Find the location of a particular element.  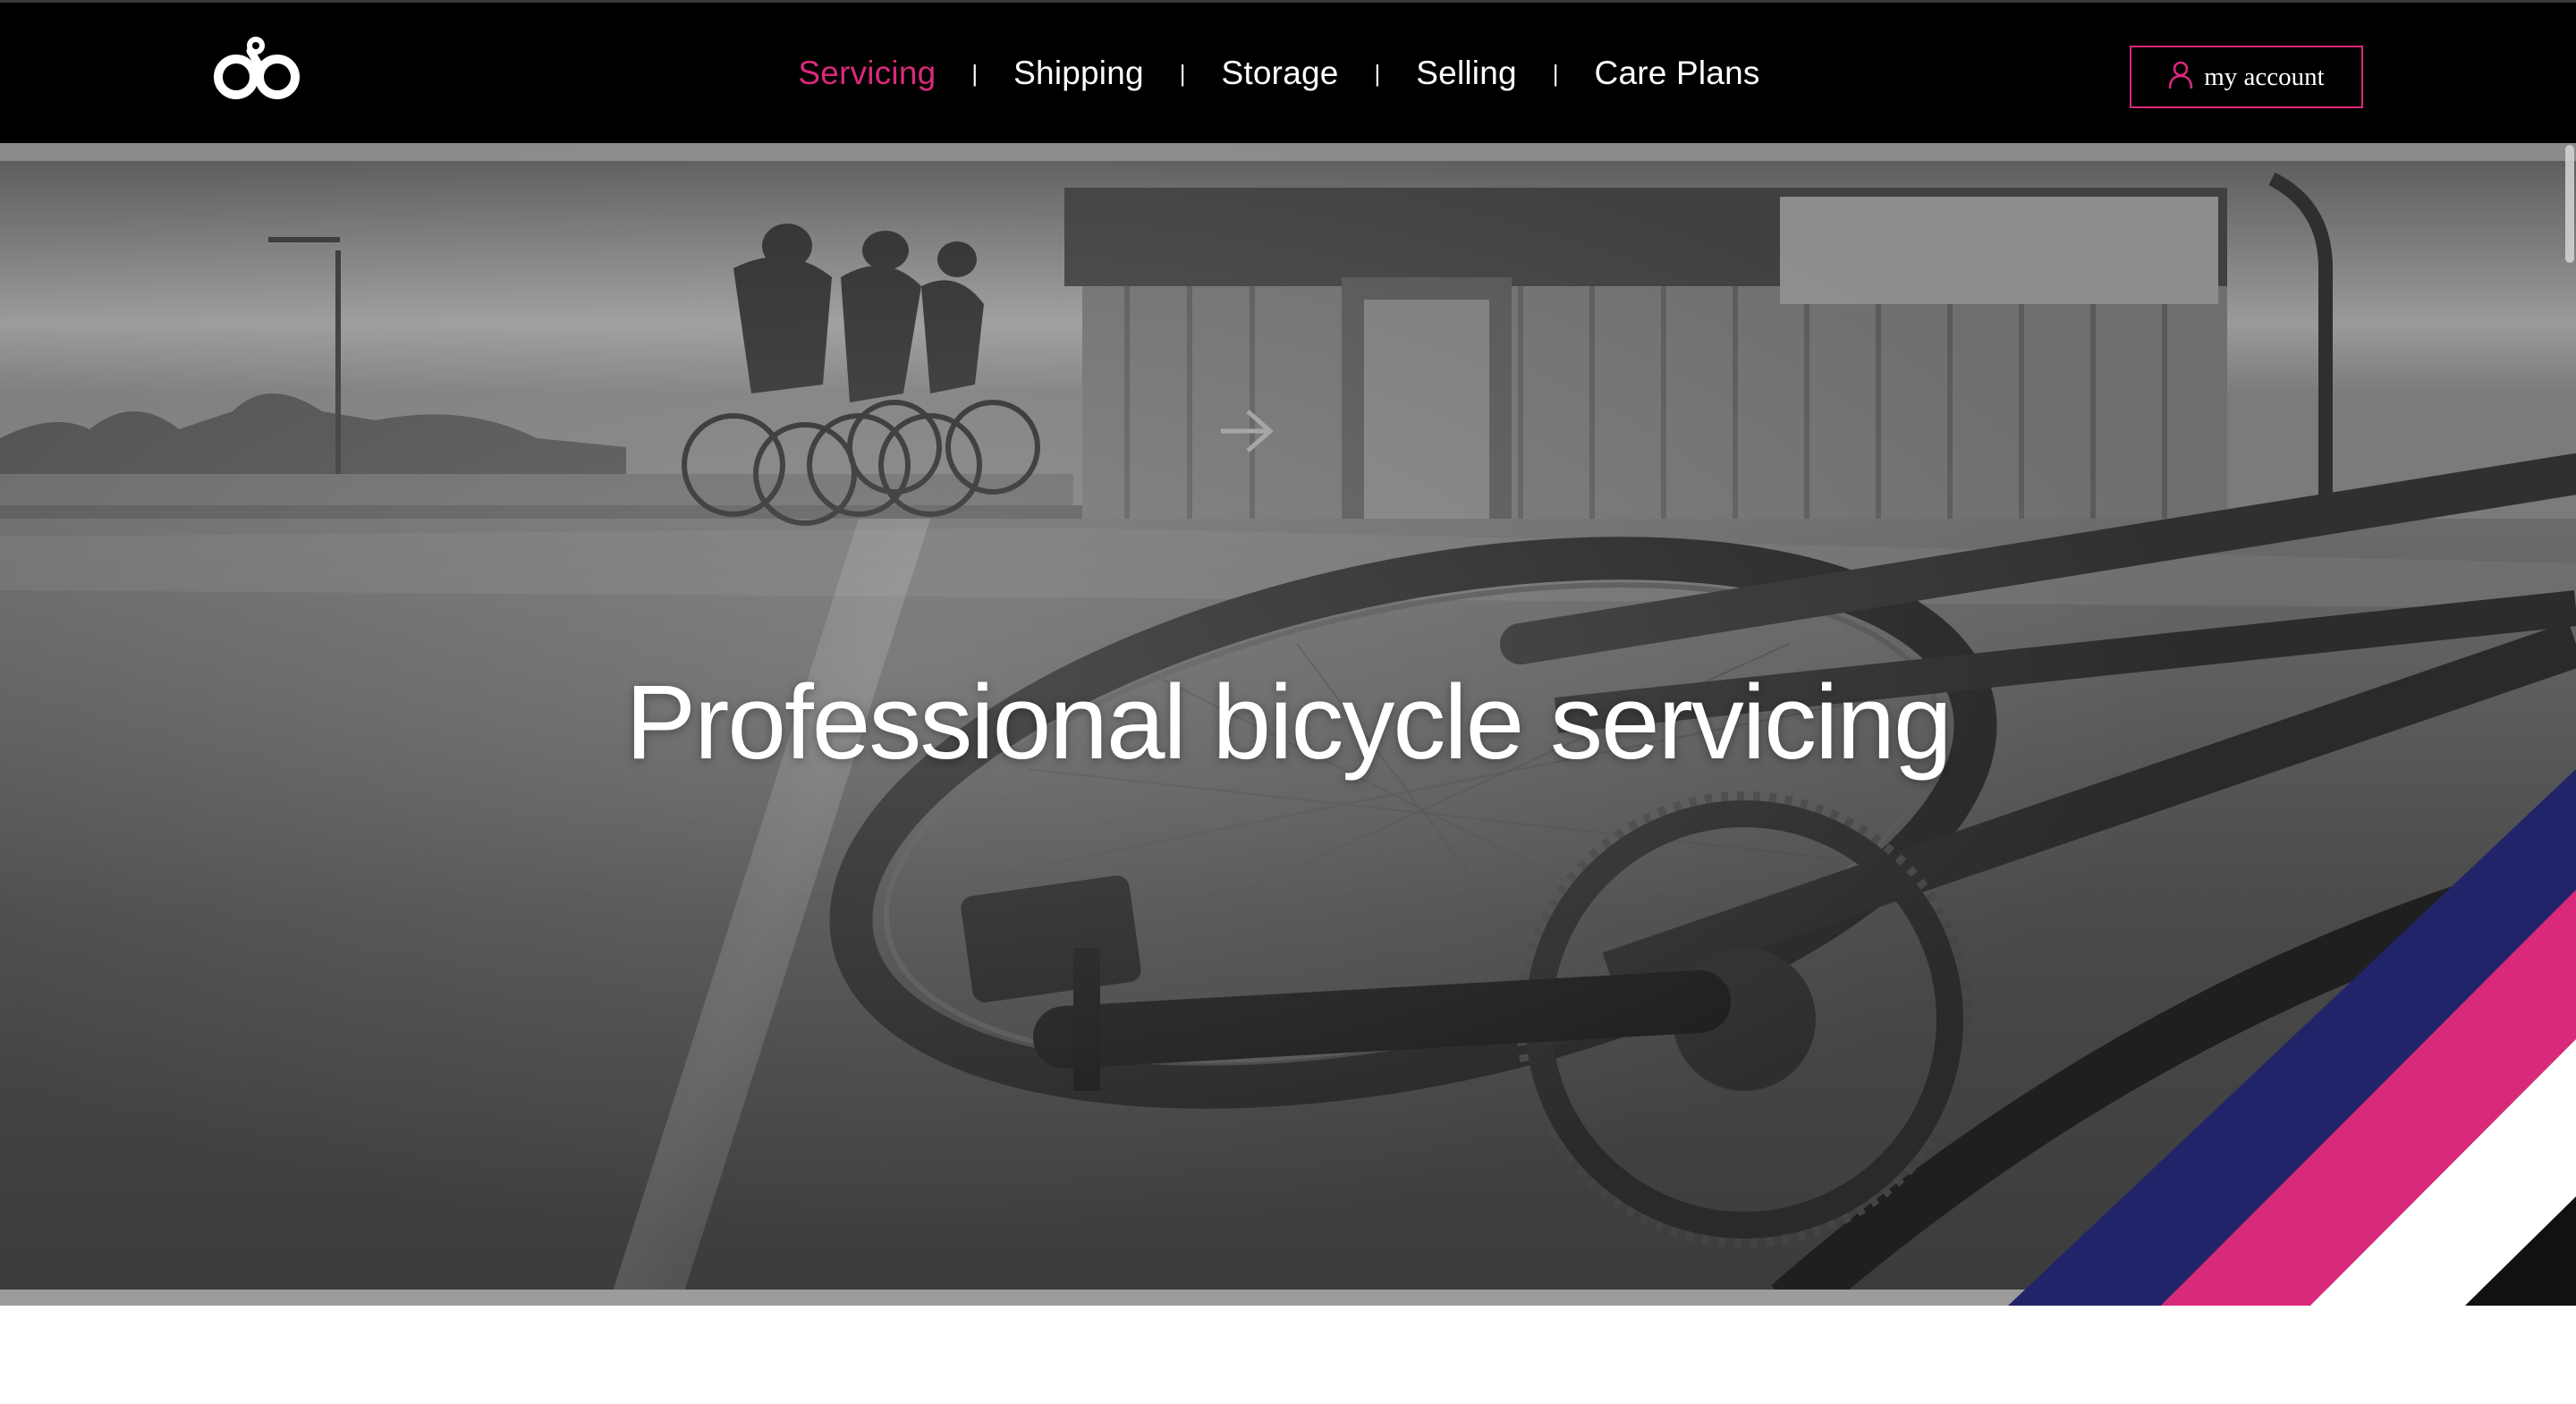

nav-link-storage: Storage is located at coordinates (1280, 73).